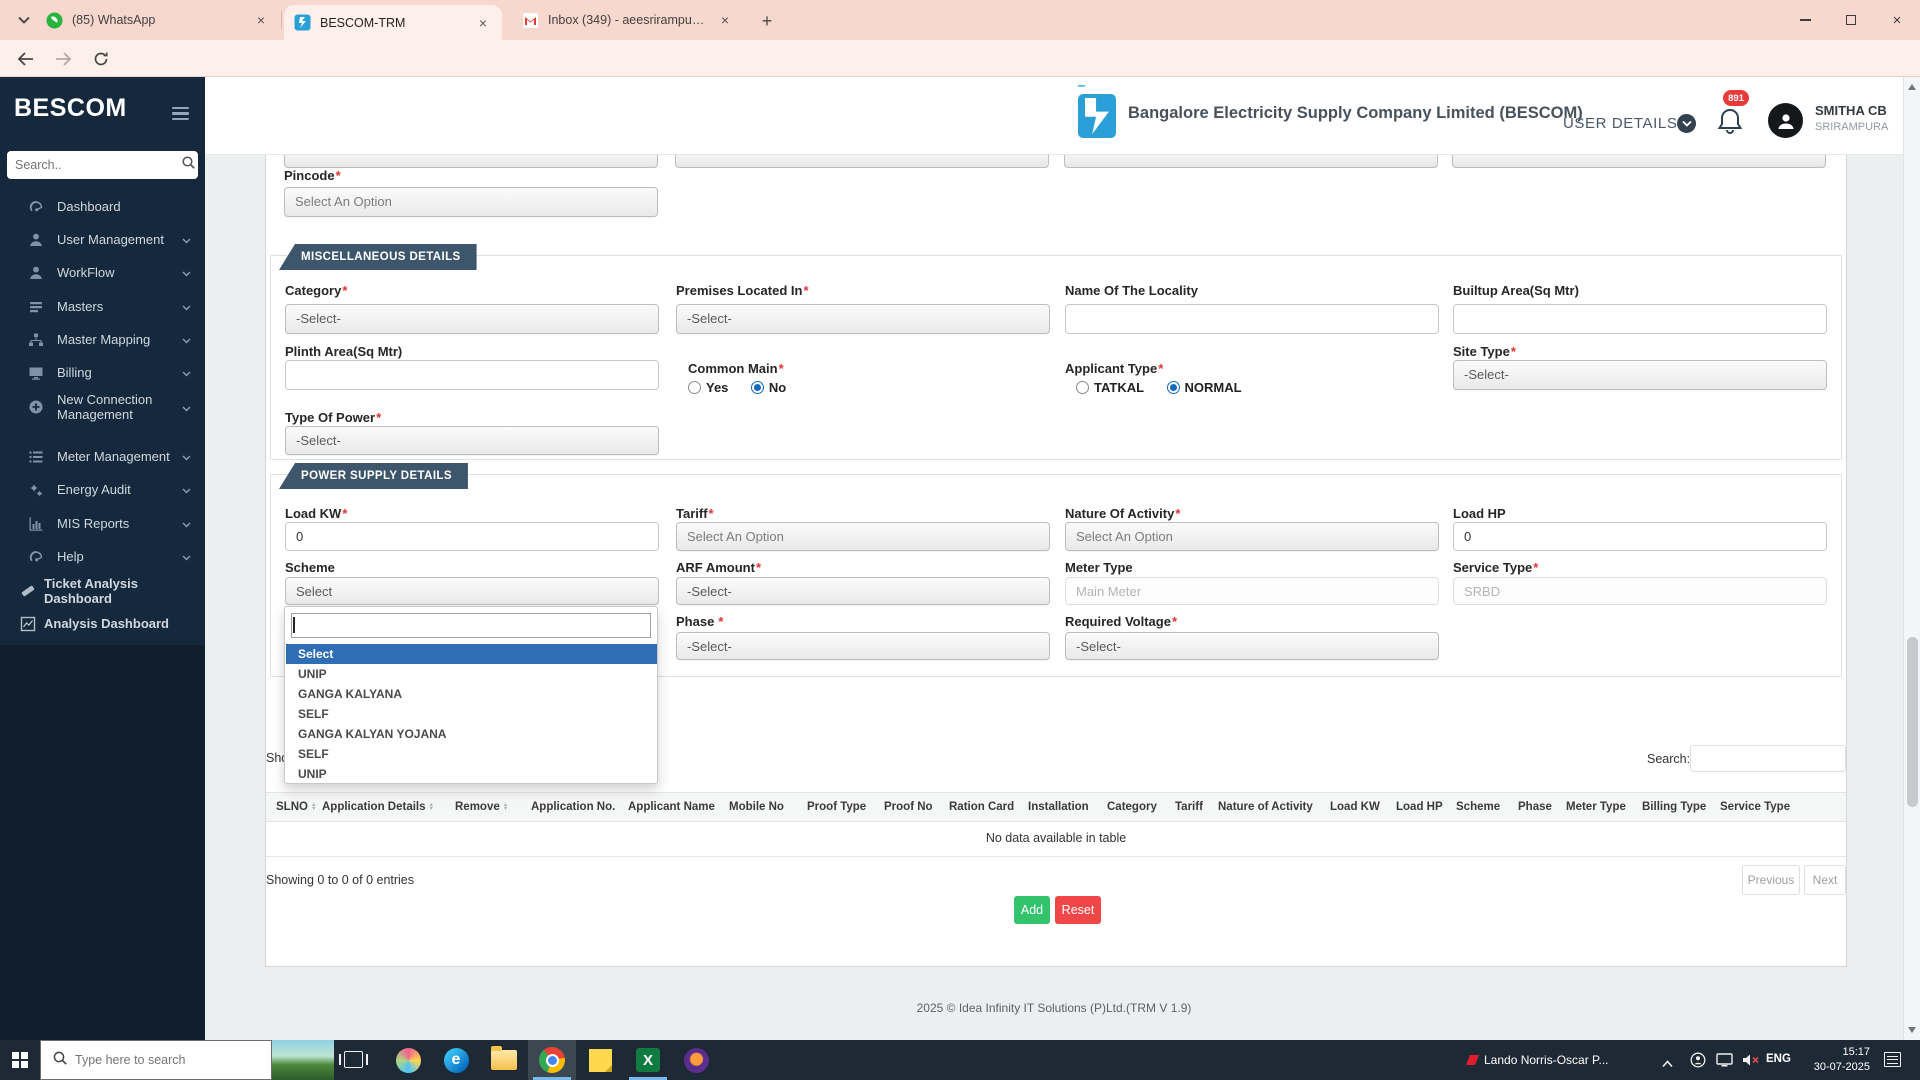 The image size is (1920, 1080). What do you see at coordinates (1252, 319) in the screenshot?
I see `locality-input` at bounding box center [1252, 319].